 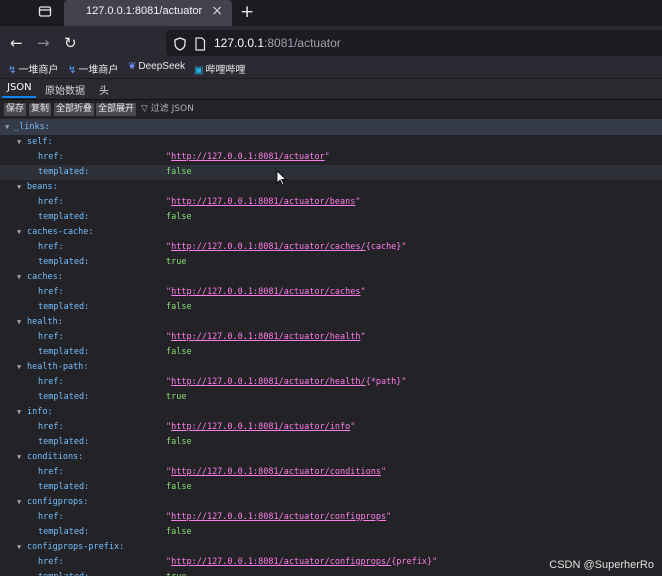 I want to click on save-button: 保存, so click(x=15, y=109).